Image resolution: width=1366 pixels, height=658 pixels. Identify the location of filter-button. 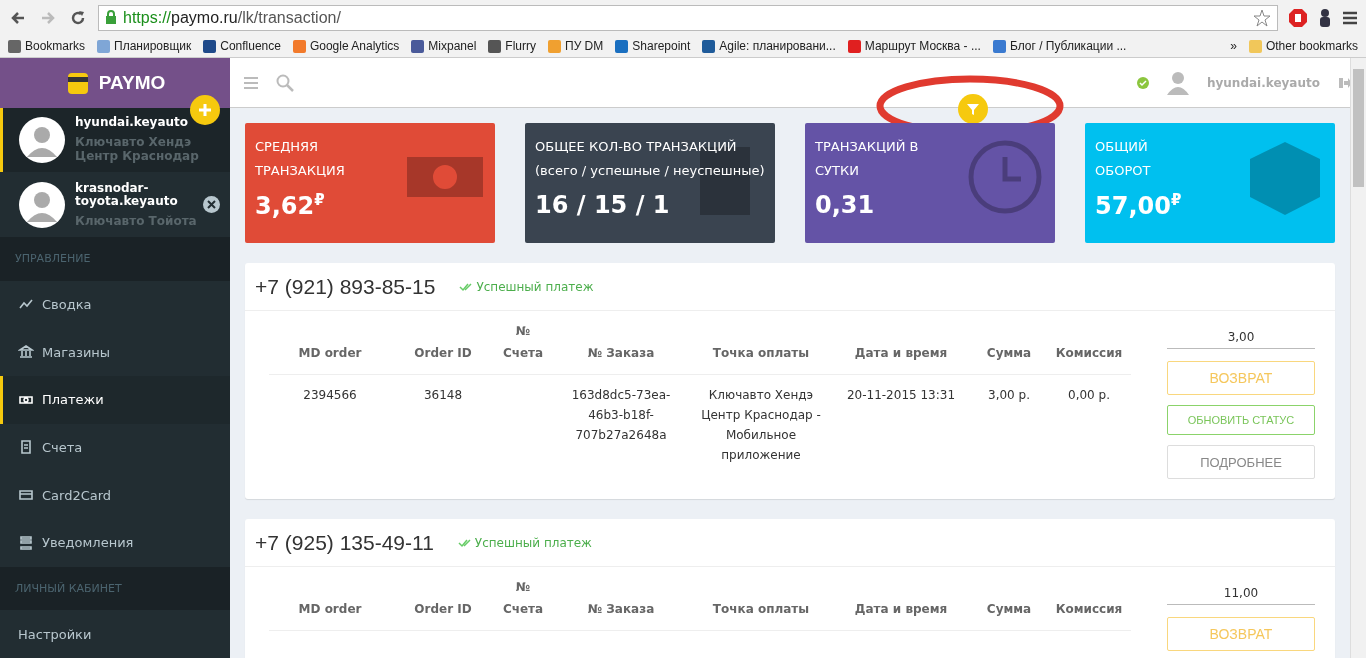
(973, 109).